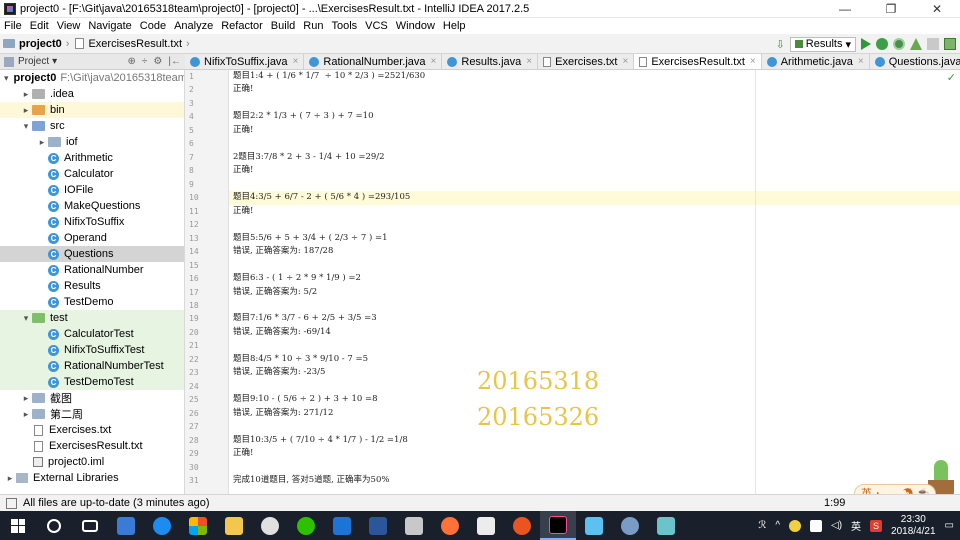  Describe the element at coordinates (586, 61) in the screenshot. I see `editor-tab: Exercises.txt ×` at that location.